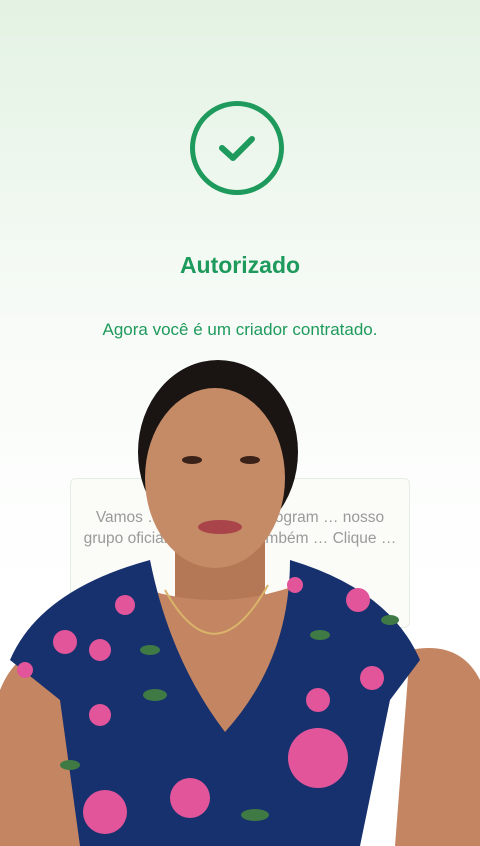 The height and width of the screenshot is (846, 480). What do you see at coordinates (240, 265) in the screenshot?
I see `status-title: Autorizado` at bounding box center [240, 265].